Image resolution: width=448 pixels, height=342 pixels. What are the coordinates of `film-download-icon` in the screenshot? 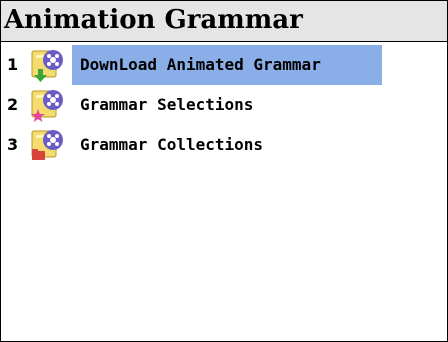 It's located at (47, 66).